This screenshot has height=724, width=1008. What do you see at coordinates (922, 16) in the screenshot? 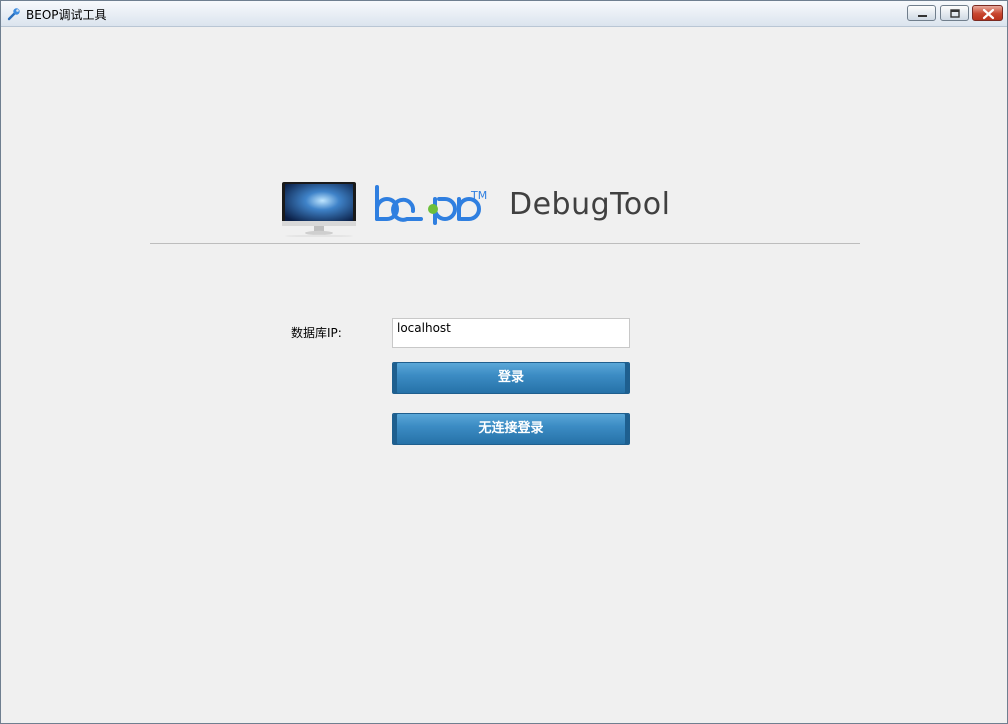
I see `minimize-icon` at bounding box center [922, 16].